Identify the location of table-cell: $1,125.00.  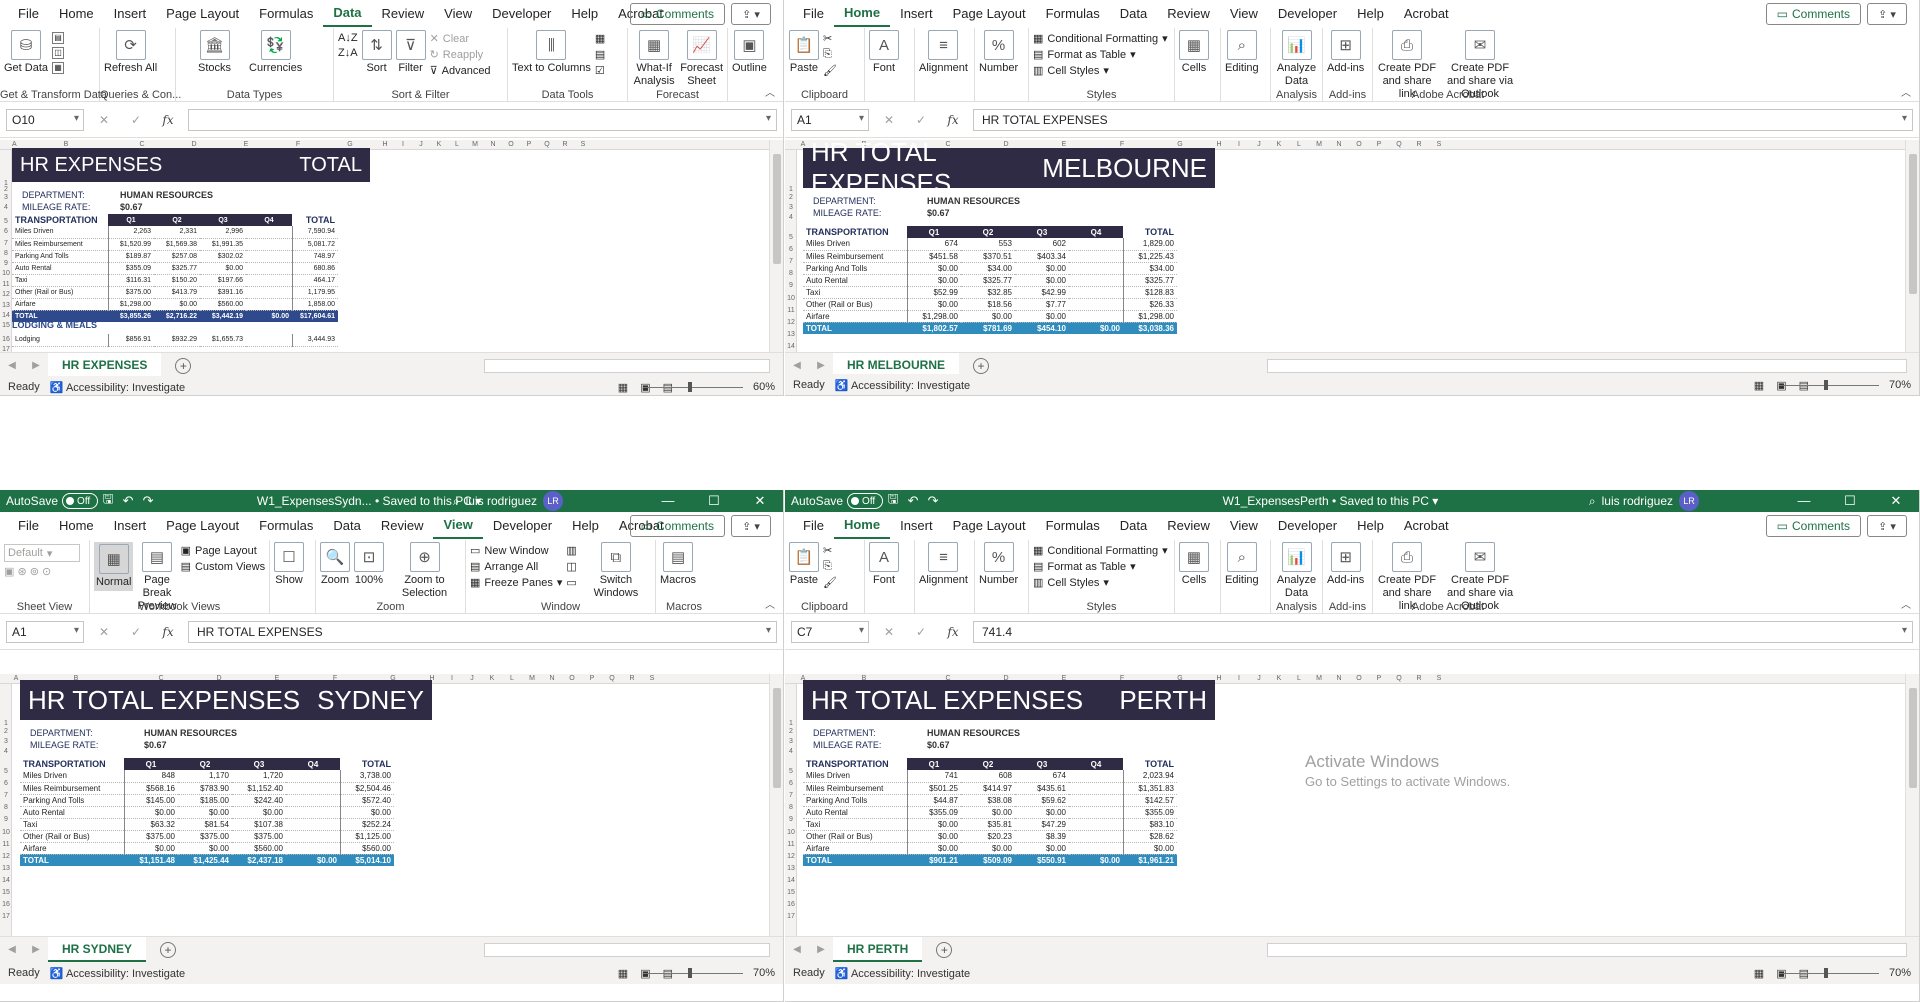
(366, 836).